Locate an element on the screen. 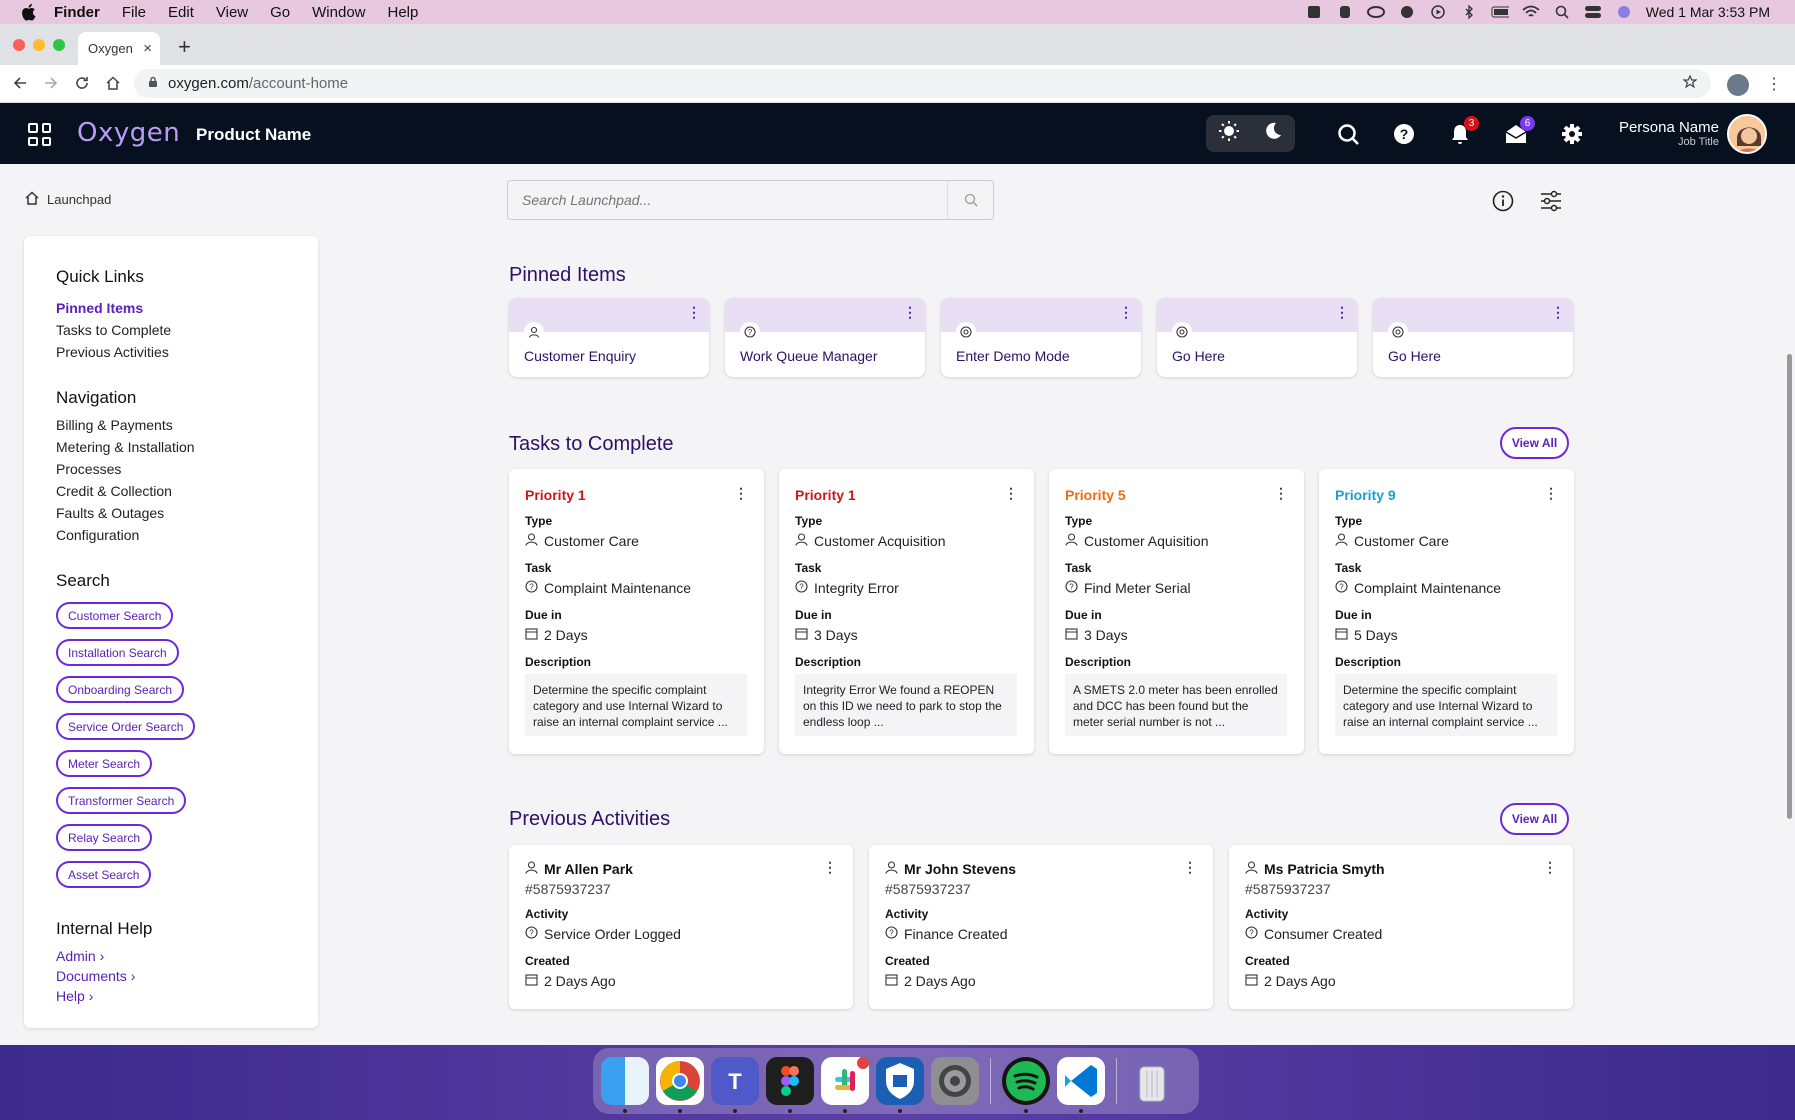 The height and width of the screenshot is (1120, 1795). help-icon: ? is located at coordinates (1404, 134).